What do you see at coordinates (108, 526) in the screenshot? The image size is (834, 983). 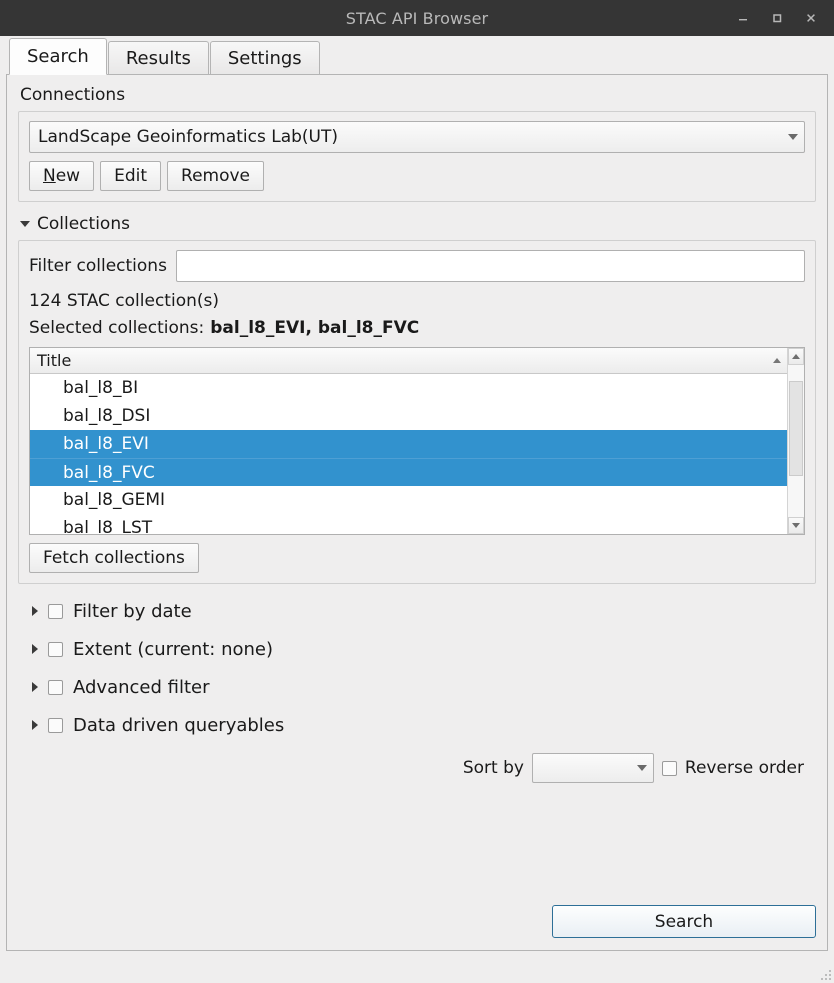 I see `list-item-label: bal_l8_LST` at bounding box center [108, 526].